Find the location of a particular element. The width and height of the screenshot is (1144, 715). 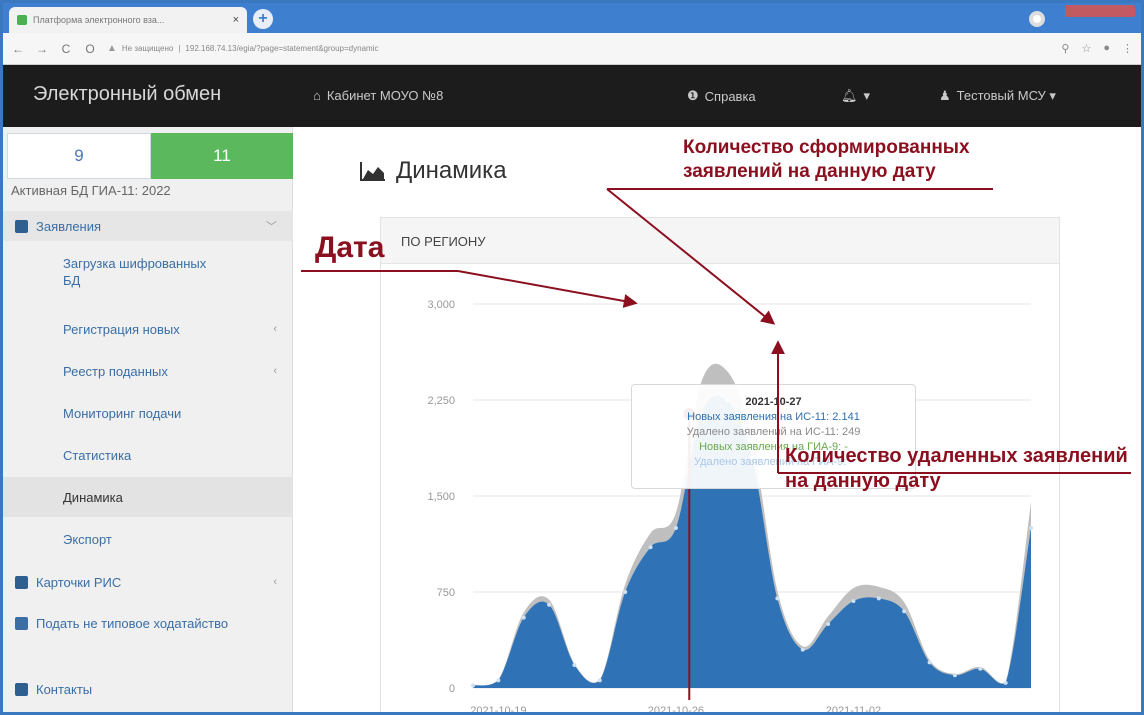

bell-icon: 🔔︎ is located at coordinates (849, 95).